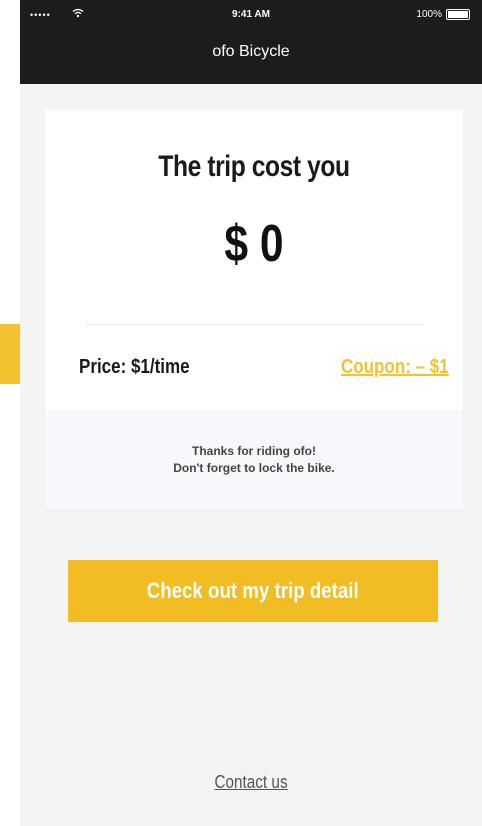  Describe the element at coordinates (395, 367) in the screenshot. I see `coupon-link: Coupon: – $1` at that location.